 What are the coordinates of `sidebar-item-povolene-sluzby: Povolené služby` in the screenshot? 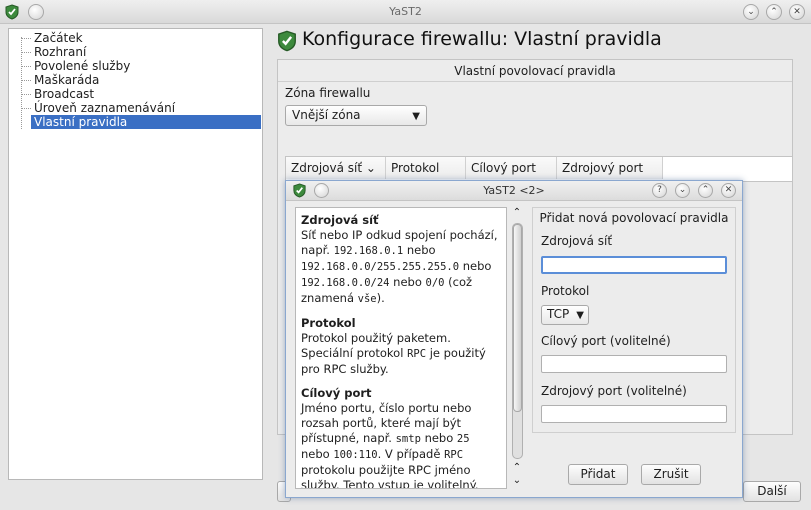 It's located at (75, 66).